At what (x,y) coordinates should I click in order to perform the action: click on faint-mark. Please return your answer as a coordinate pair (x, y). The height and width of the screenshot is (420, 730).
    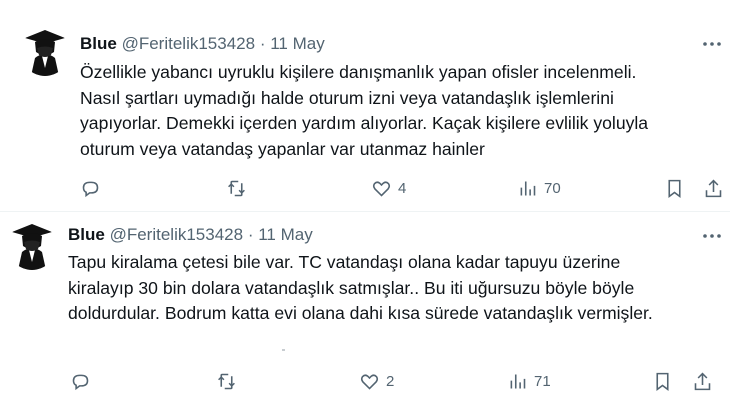
    Looking at the image, I should click on (283, 350).